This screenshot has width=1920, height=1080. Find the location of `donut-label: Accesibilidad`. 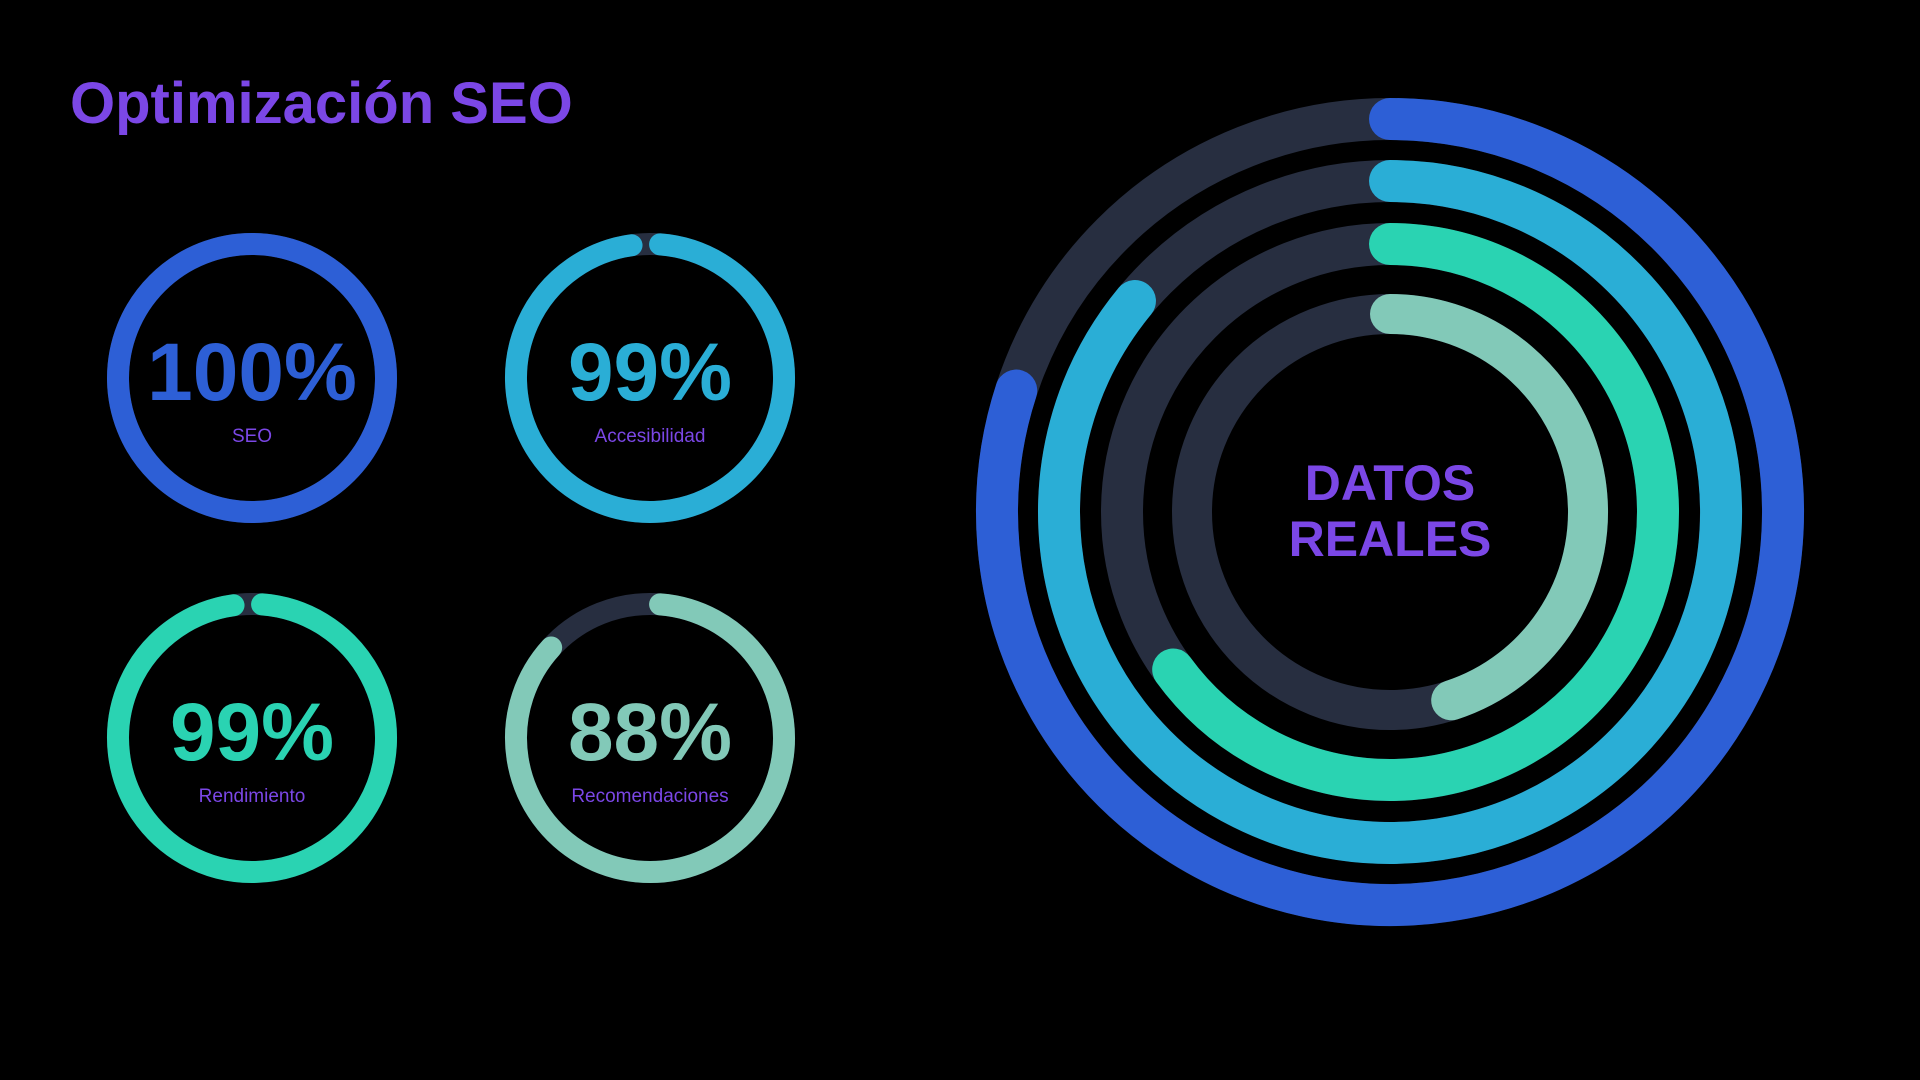

donut-label: Accesibilidad is located at coordinates (650, 436).